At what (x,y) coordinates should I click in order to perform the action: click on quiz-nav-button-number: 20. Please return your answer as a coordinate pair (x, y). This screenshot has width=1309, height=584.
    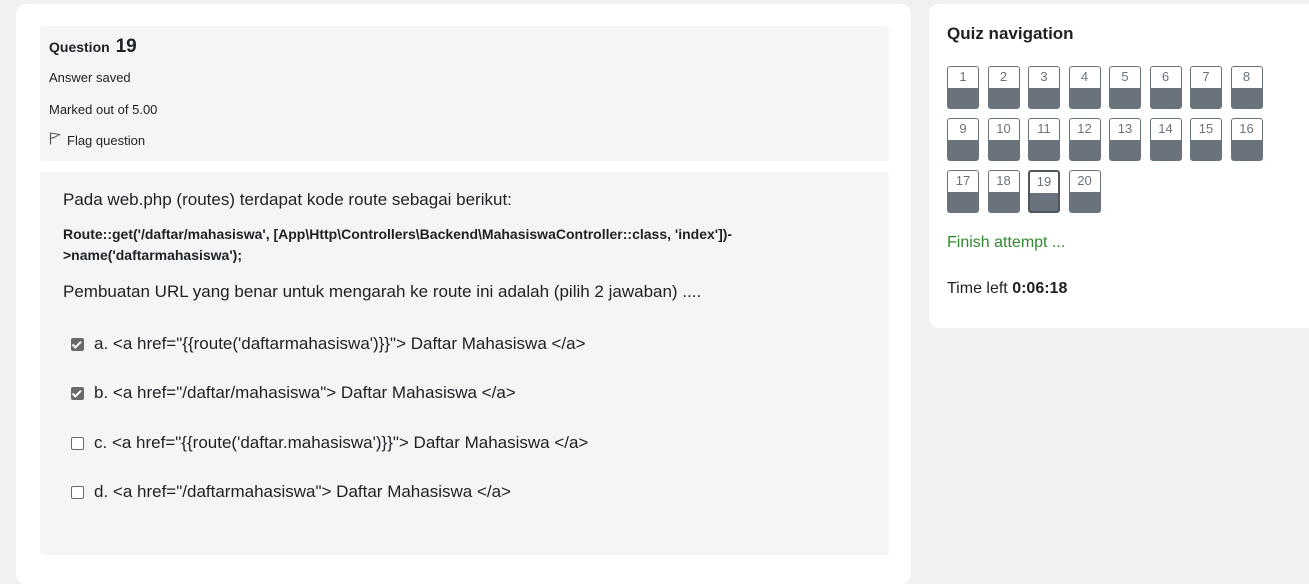
    Looking at the image, I should click on (1084, 181).